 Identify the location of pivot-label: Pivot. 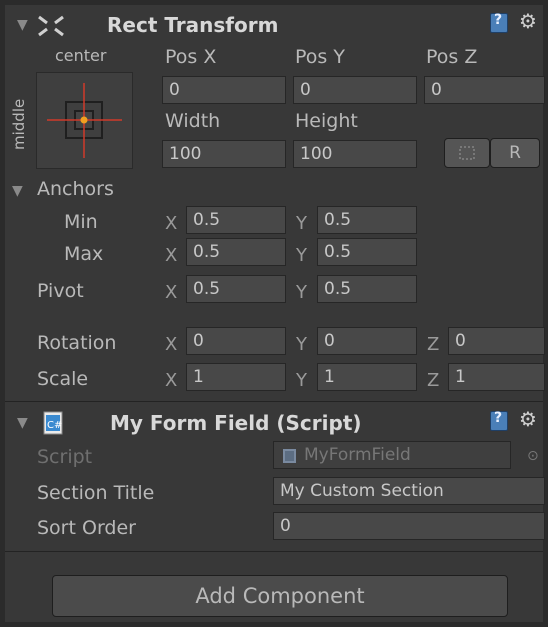
(60, 291).